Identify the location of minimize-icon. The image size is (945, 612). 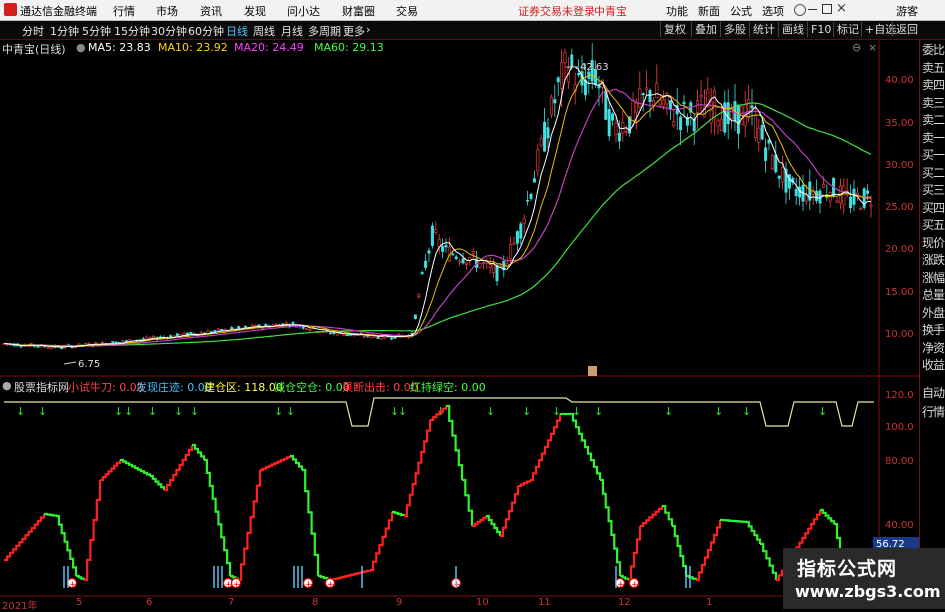
(812, 9).